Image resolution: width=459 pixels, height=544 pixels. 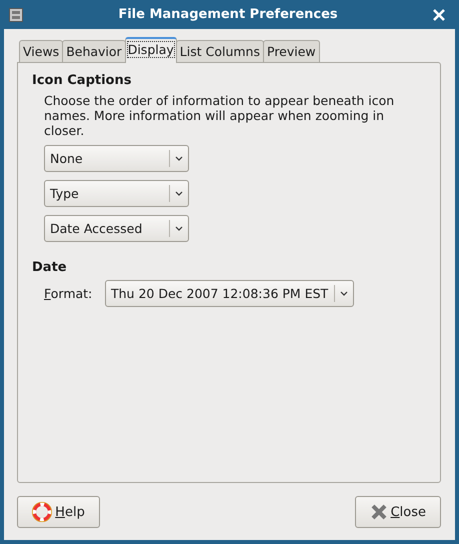 What do you see at coordinates (291, 51) in the screenshot?
I see `tab: Preview` at bounding box center [291, 51].